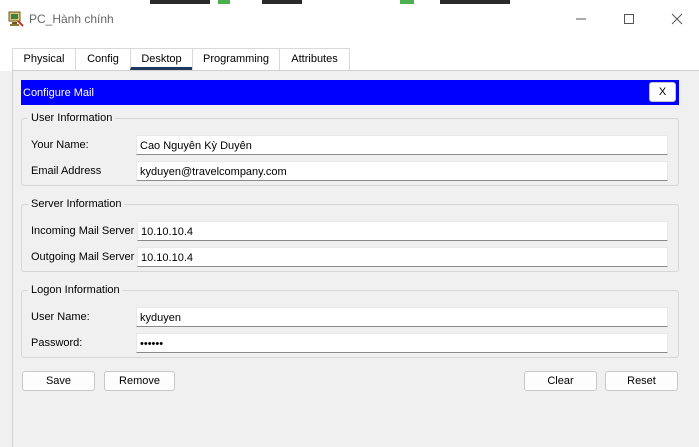 This screenshot has width=699, height=447. What do you see at coordinates (641, 381) in the screenshot?
I see `reset-button: Reset` at bounding box center [641, 381].